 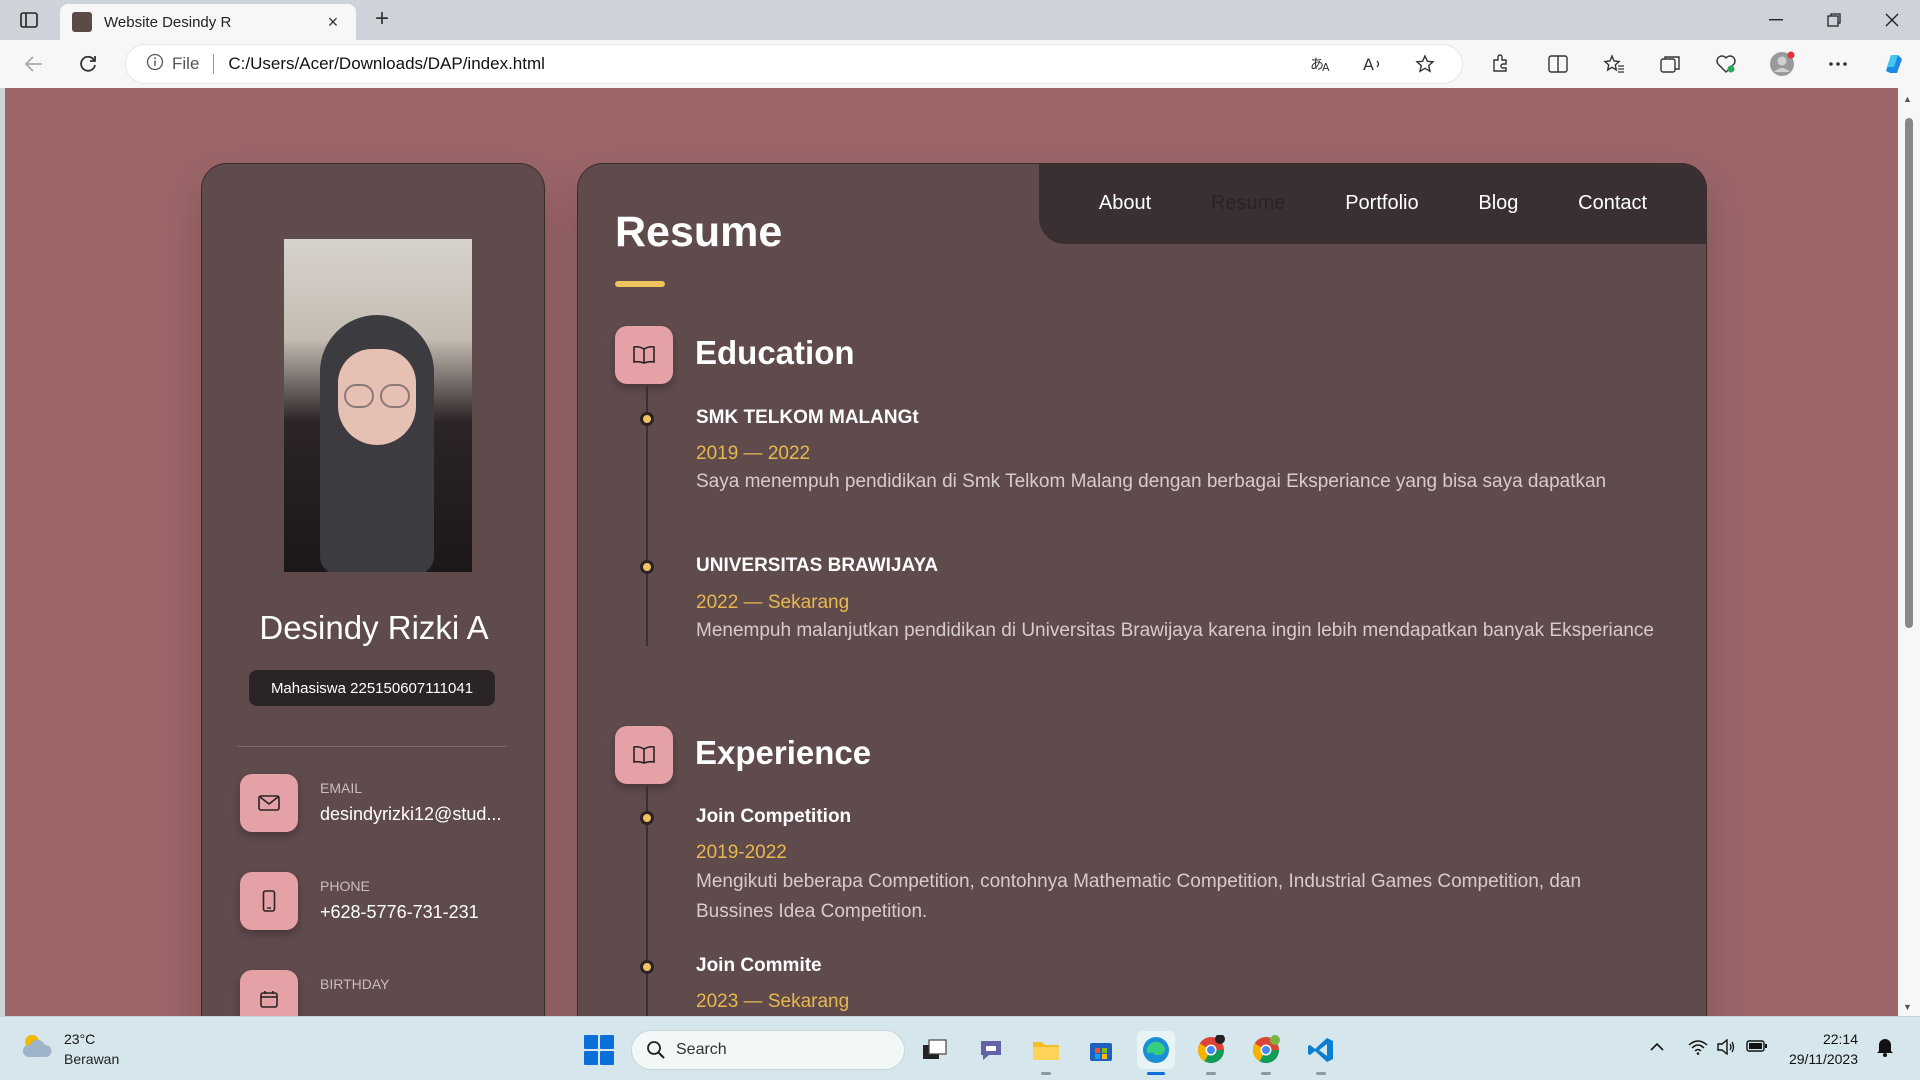 What do you see at coordinates (214, 64) in the screenshot?
I see `address-separator` at bounding box center [214, 64].